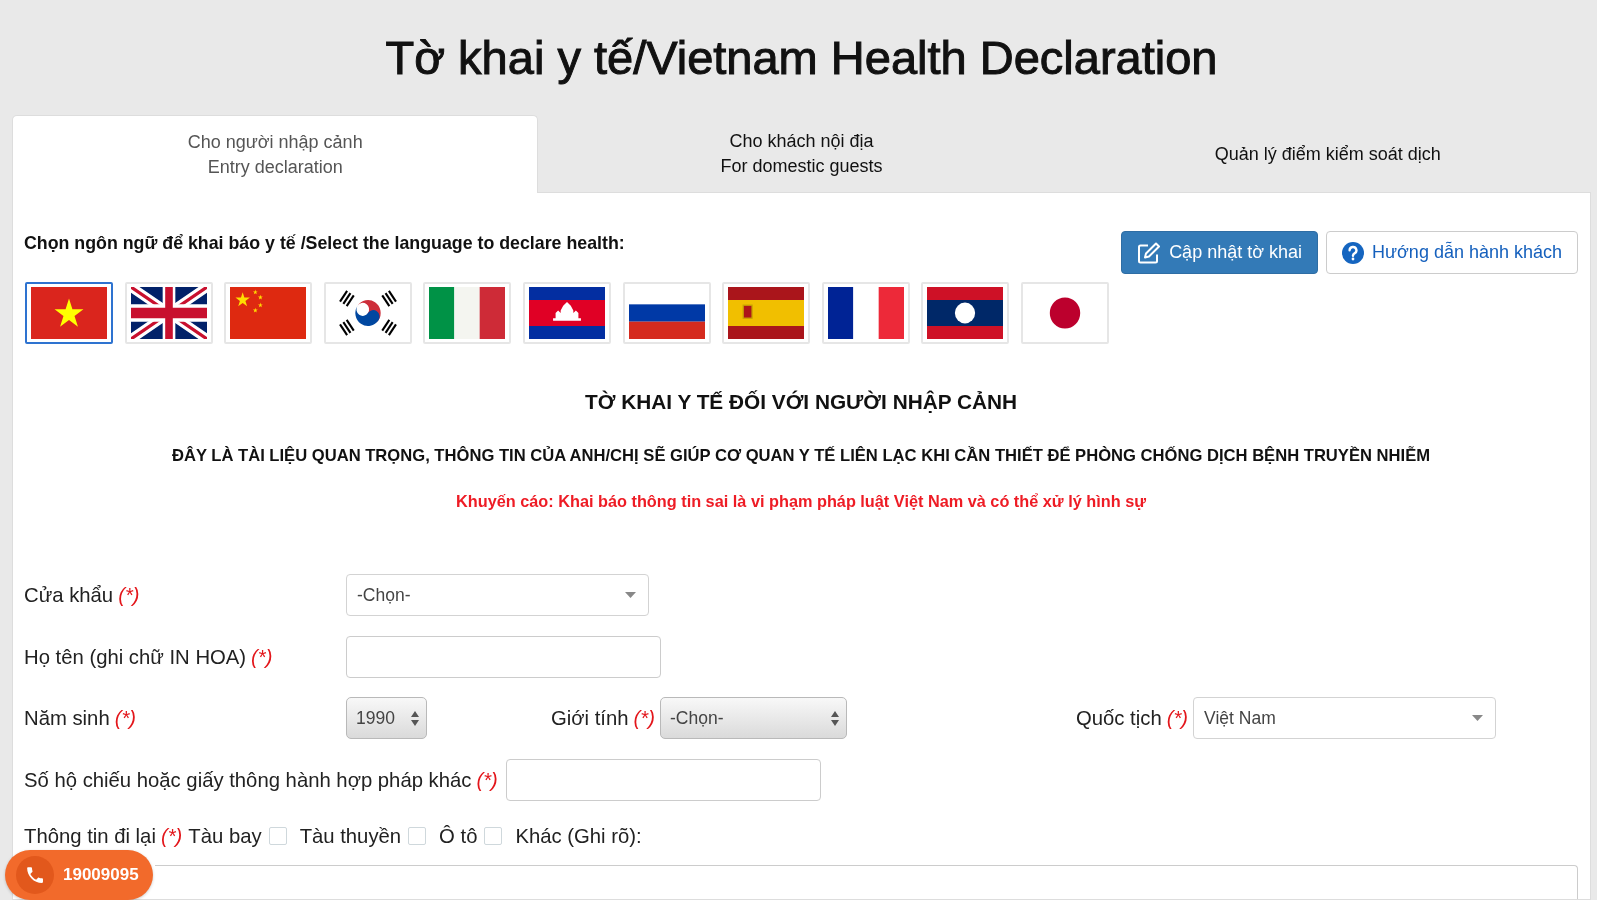  What do you see at coordinates (1353, 252) in the screenshot?
I see `help-icon` at bounding box center [1353, 252].